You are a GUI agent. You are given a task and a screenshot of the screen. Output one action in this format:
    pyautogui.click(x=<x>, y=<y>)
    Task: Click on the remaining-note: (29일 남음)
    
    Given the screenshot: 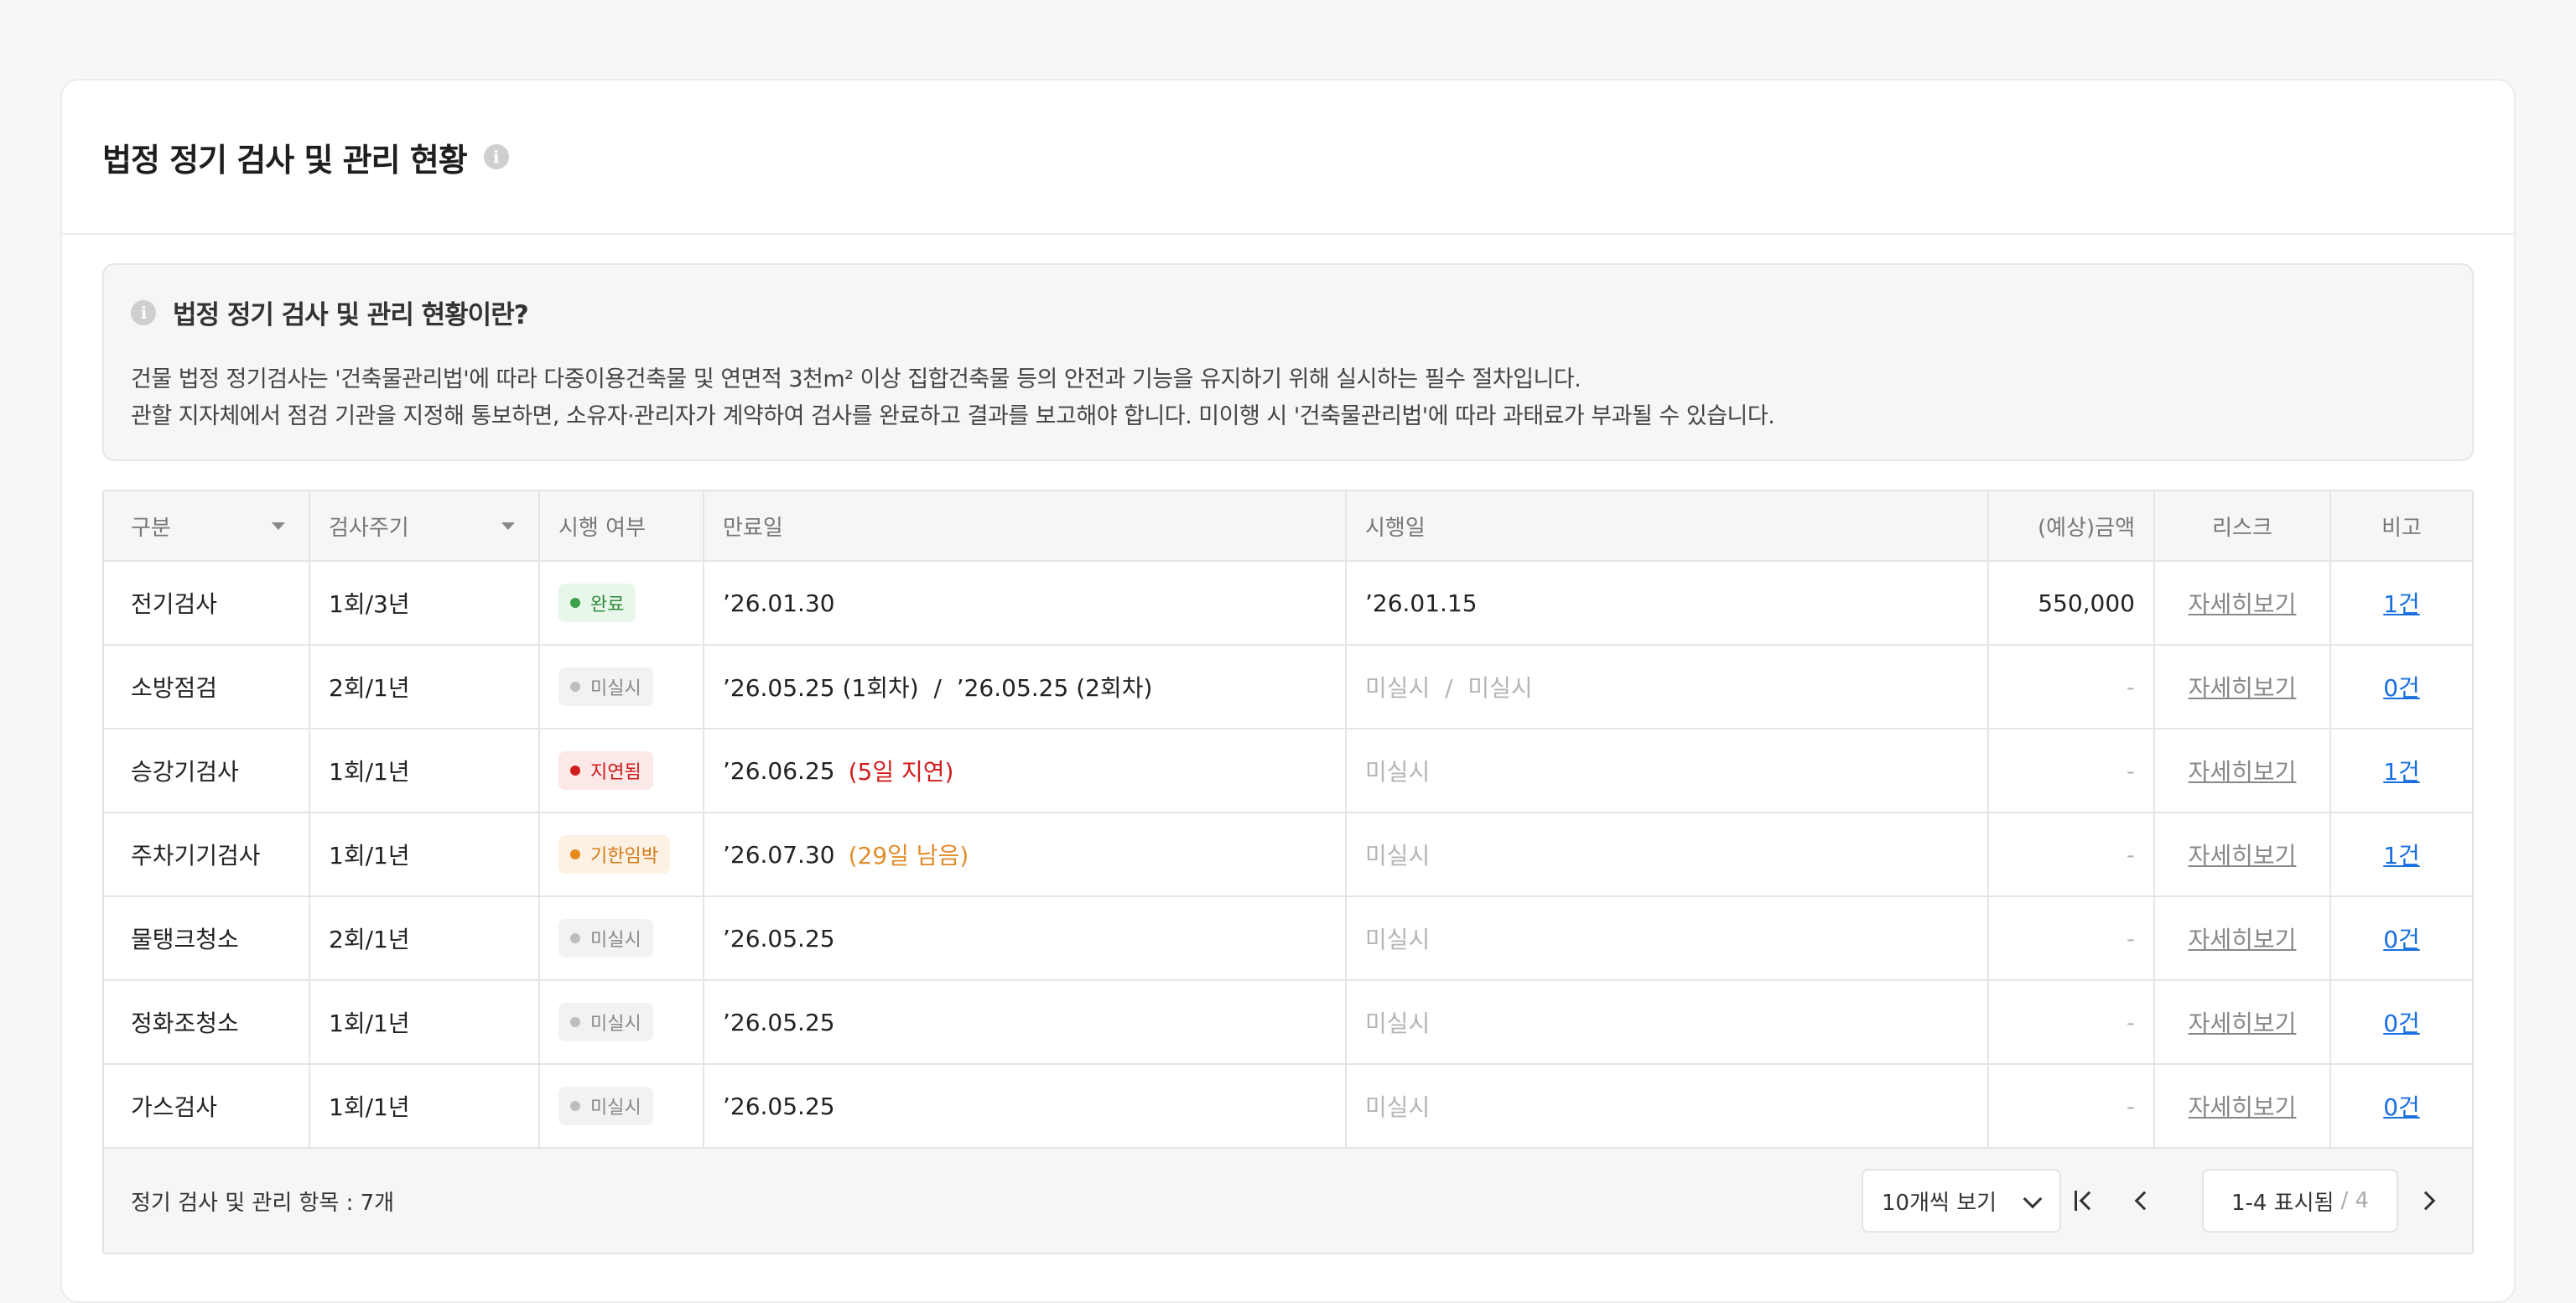 What is the action you would take?
    pyautogui.click(x=909, y=856)
    